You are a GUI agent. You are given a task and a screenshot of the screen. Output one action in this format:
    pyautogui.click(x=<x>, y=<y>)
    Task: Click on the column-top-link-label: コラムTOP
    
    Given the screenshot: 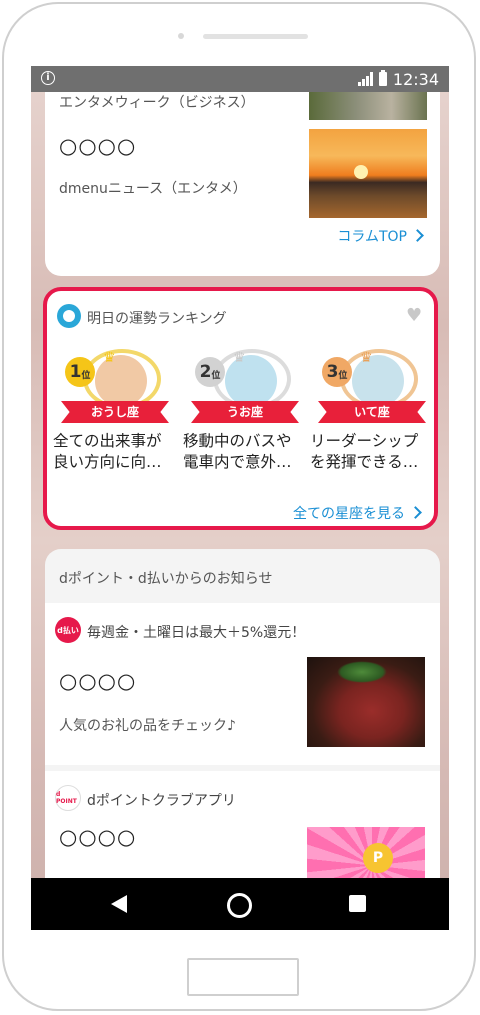 What is the action you would take?
    pyautogui.click(x=372, y=237)
    